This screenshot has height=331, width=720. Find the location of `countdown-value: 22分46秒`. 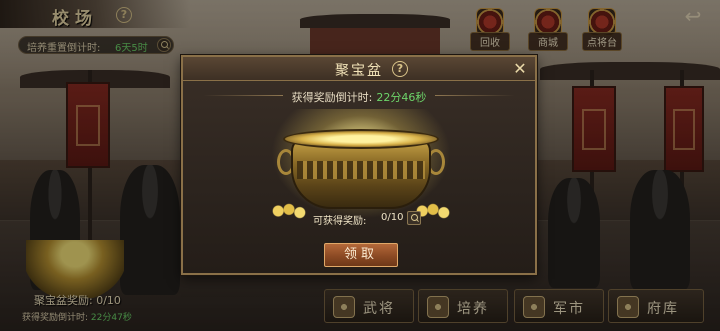

countdown-value: 22分46秒 is located at coordinates (401, 97).